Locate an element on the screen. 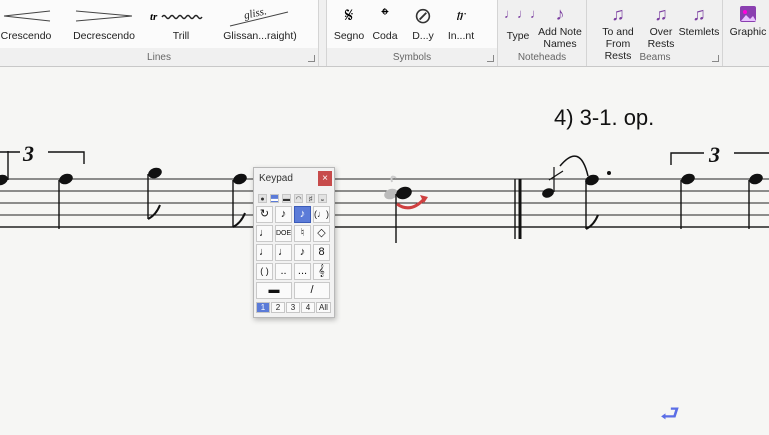  keypad-key-11: ♪ is located at coordinates (302, 252).